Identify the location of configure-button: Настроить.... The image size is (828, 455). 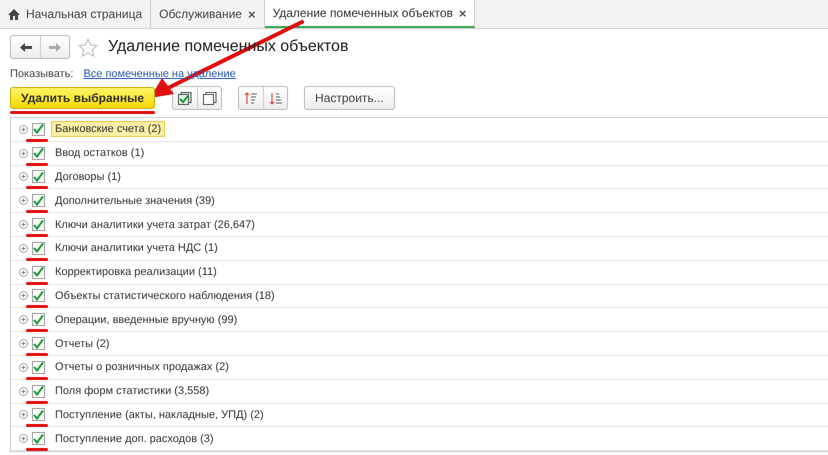
(349, 98).